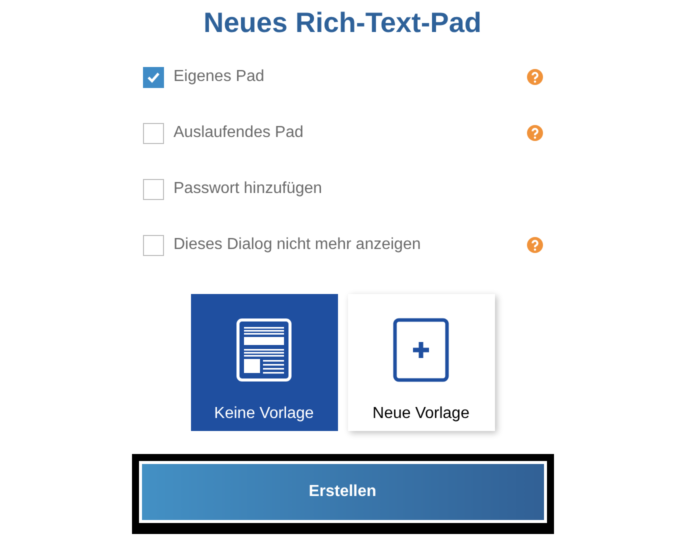 This screenshot has height=537, width=685. Describe the element at coordinates (421, 350) in the screenshot. I see `add-document-icon` at that location.